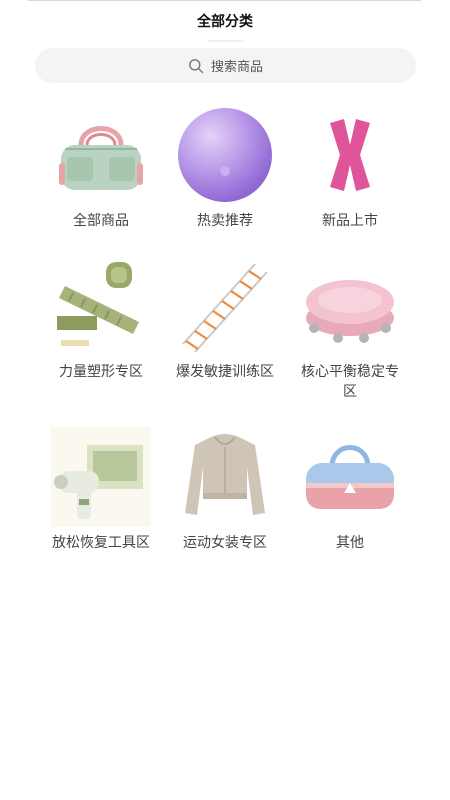  I want to click on search-bar: 搜索商品, so click(225, 65).